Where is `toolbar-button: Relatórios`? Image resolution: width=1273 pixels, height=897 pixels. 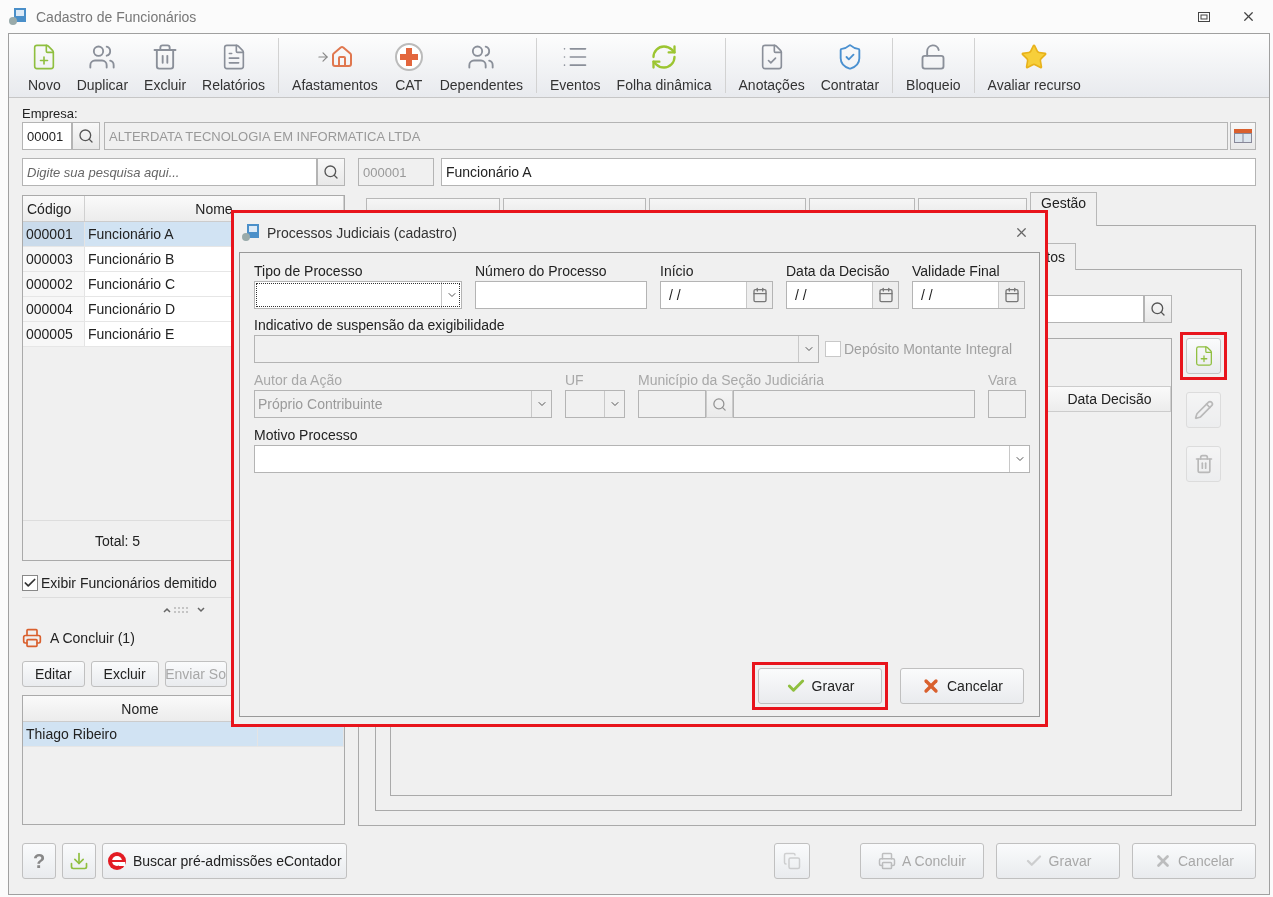
toolbar-button: Relatórios is located at coordinates (234, 65).